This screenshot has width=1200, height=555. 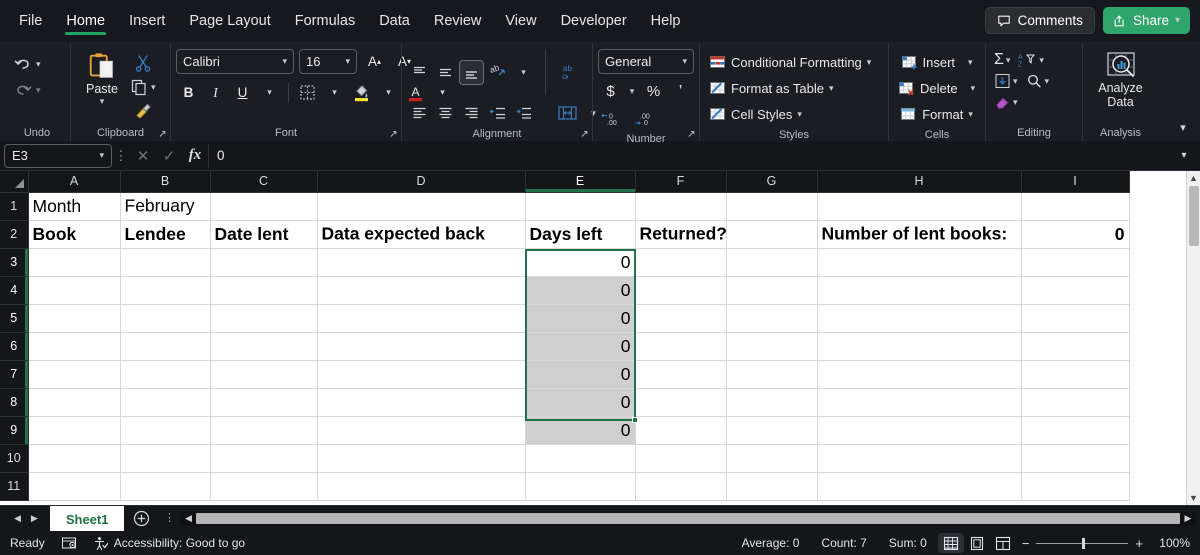 I want to click on cell-b10, so click(x=165, y=458).